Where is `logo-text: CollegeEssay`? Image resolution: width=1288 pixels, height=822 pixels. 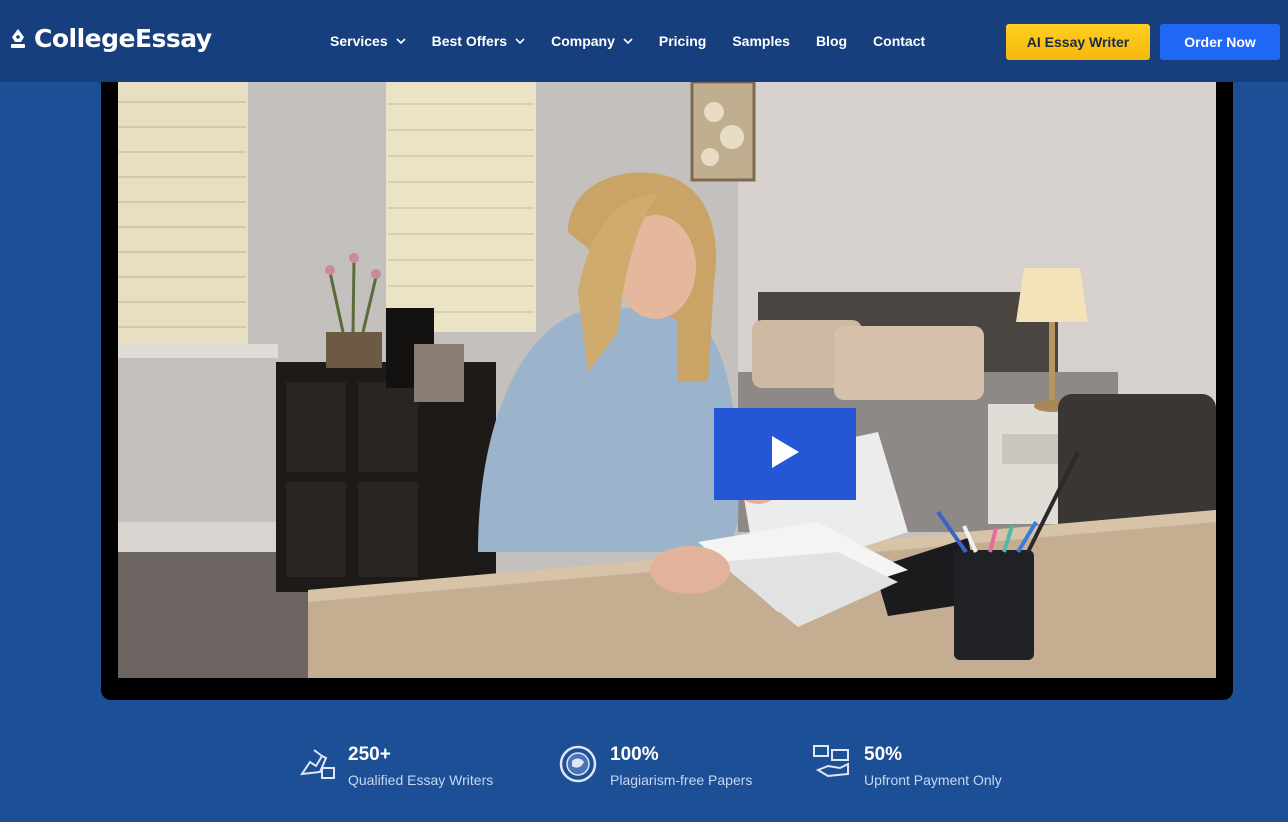
logo-text: CollegeEssay is located at coordinates (123, 38).